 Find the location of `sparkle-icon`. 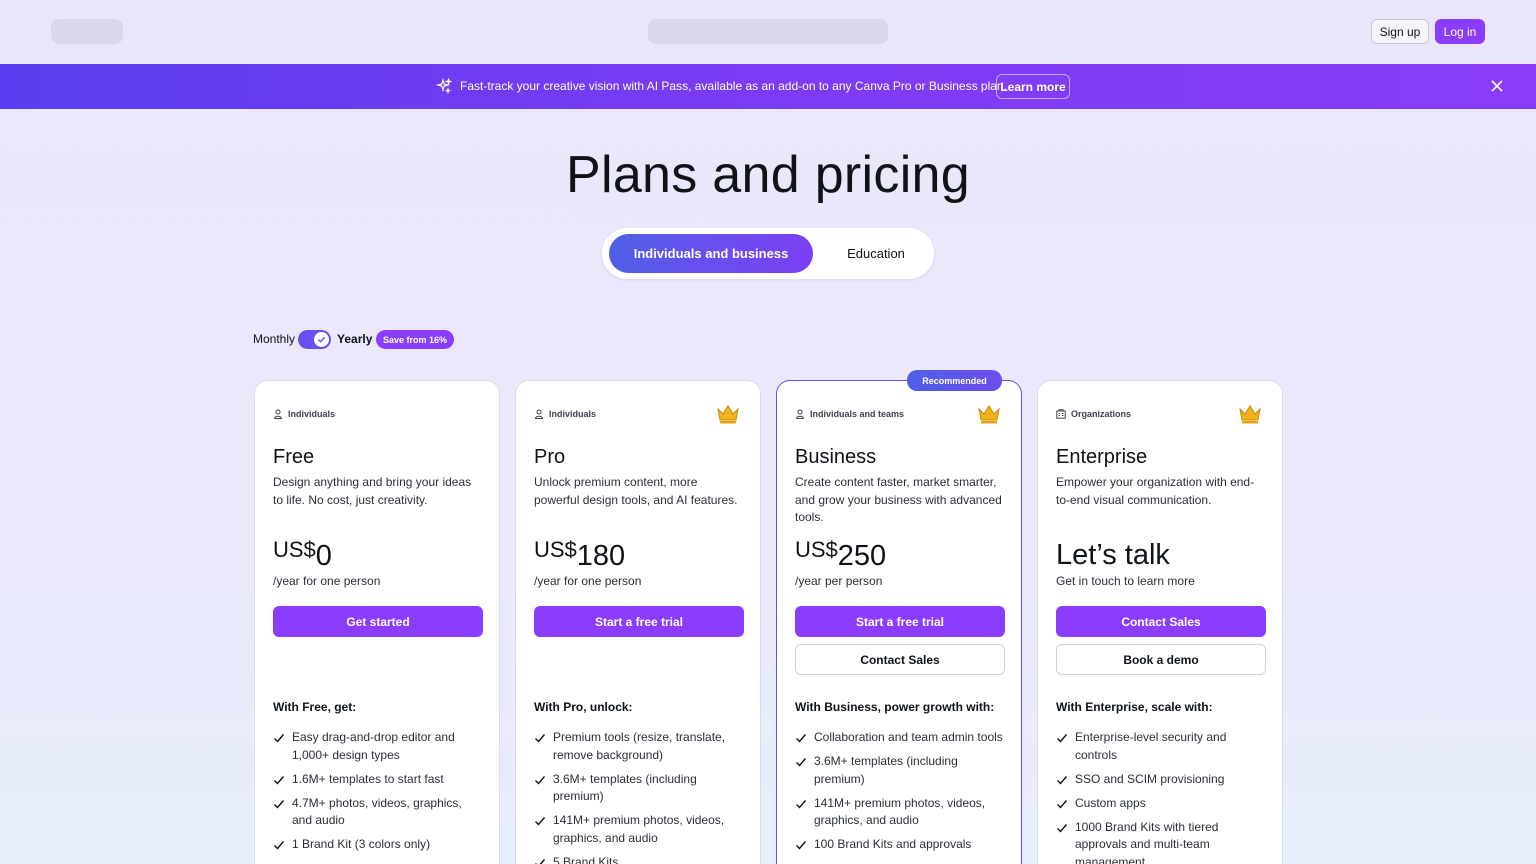

sparkle-icon is located at coordinates (444, 86).